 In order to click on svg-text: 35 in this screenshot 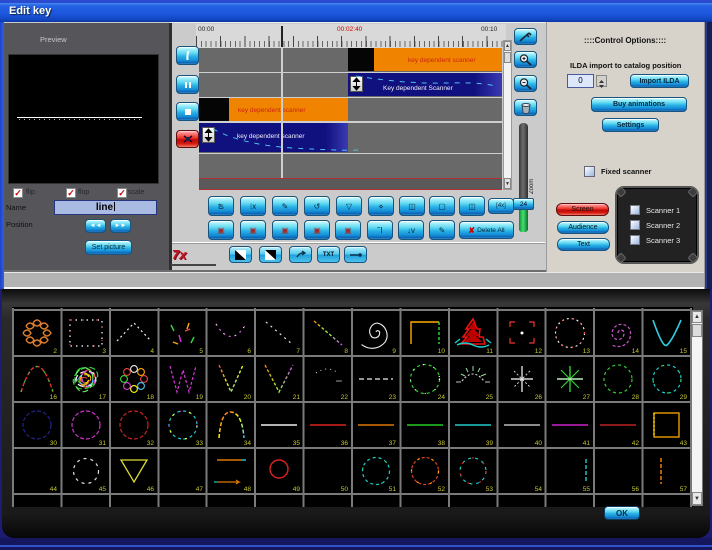, I will do `click(297, 443)`.